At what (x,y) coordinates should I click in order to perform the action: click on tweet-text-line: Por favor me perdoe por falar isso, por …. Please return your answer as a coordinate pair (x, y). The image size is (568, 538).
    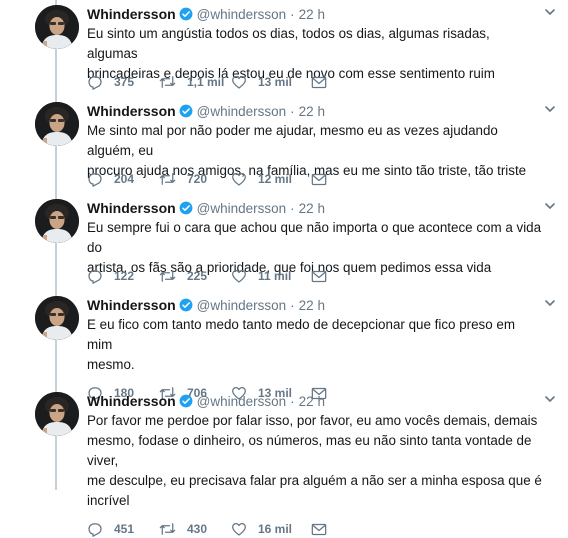
    Looking at the image, I should click on (312, 420).